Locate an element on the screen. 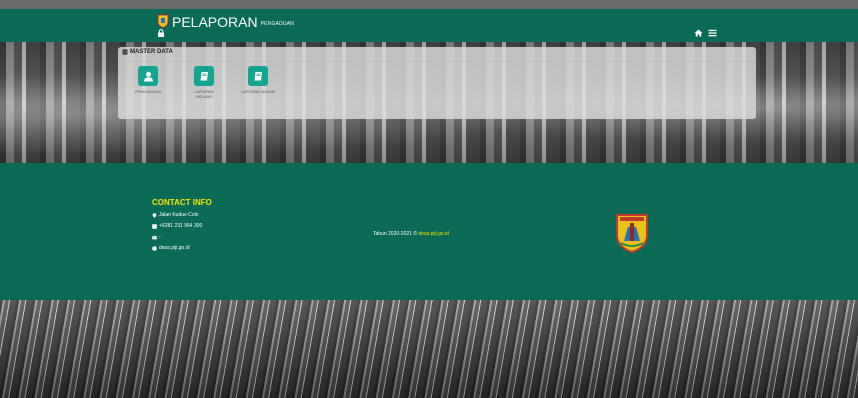  contact-website: desa.piji.go.id is located at coordinates (171, 248).